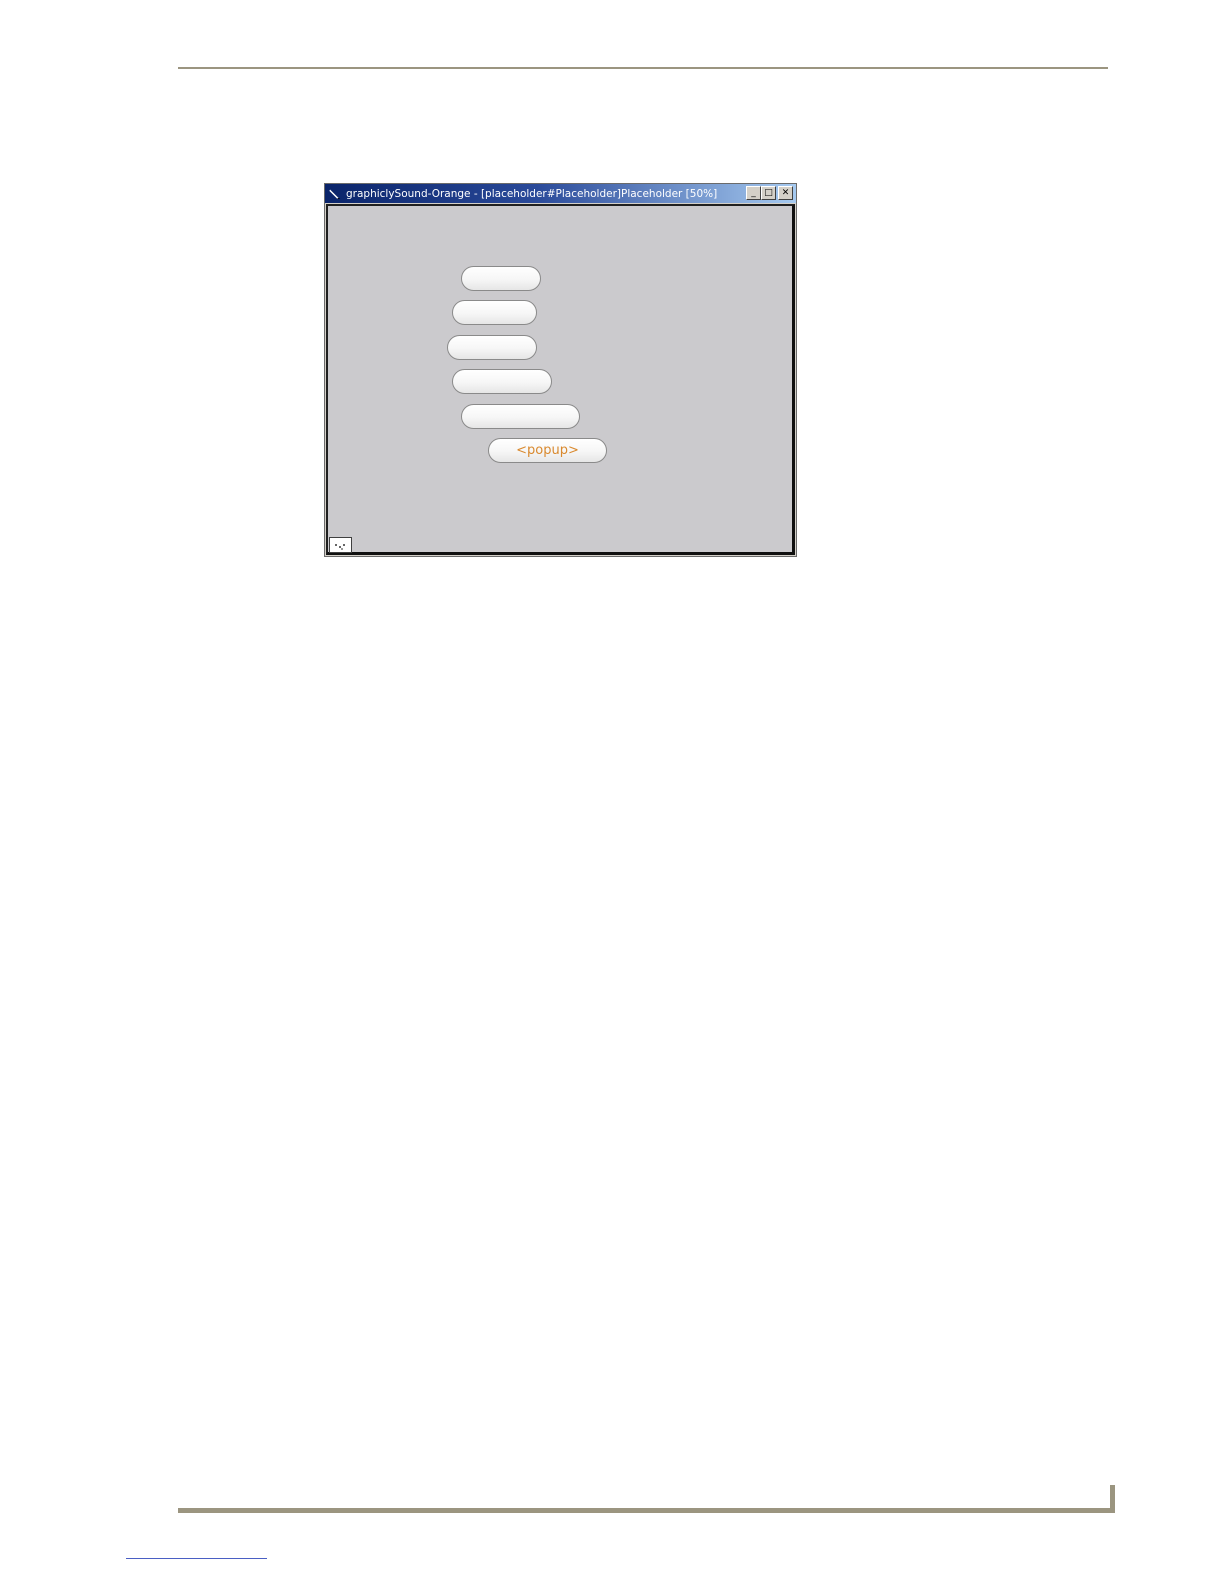  What do you see at coordinates (560, 379) in the screenshot?
I see `page-canvas: <popup>` at bounding box center [560, 379].